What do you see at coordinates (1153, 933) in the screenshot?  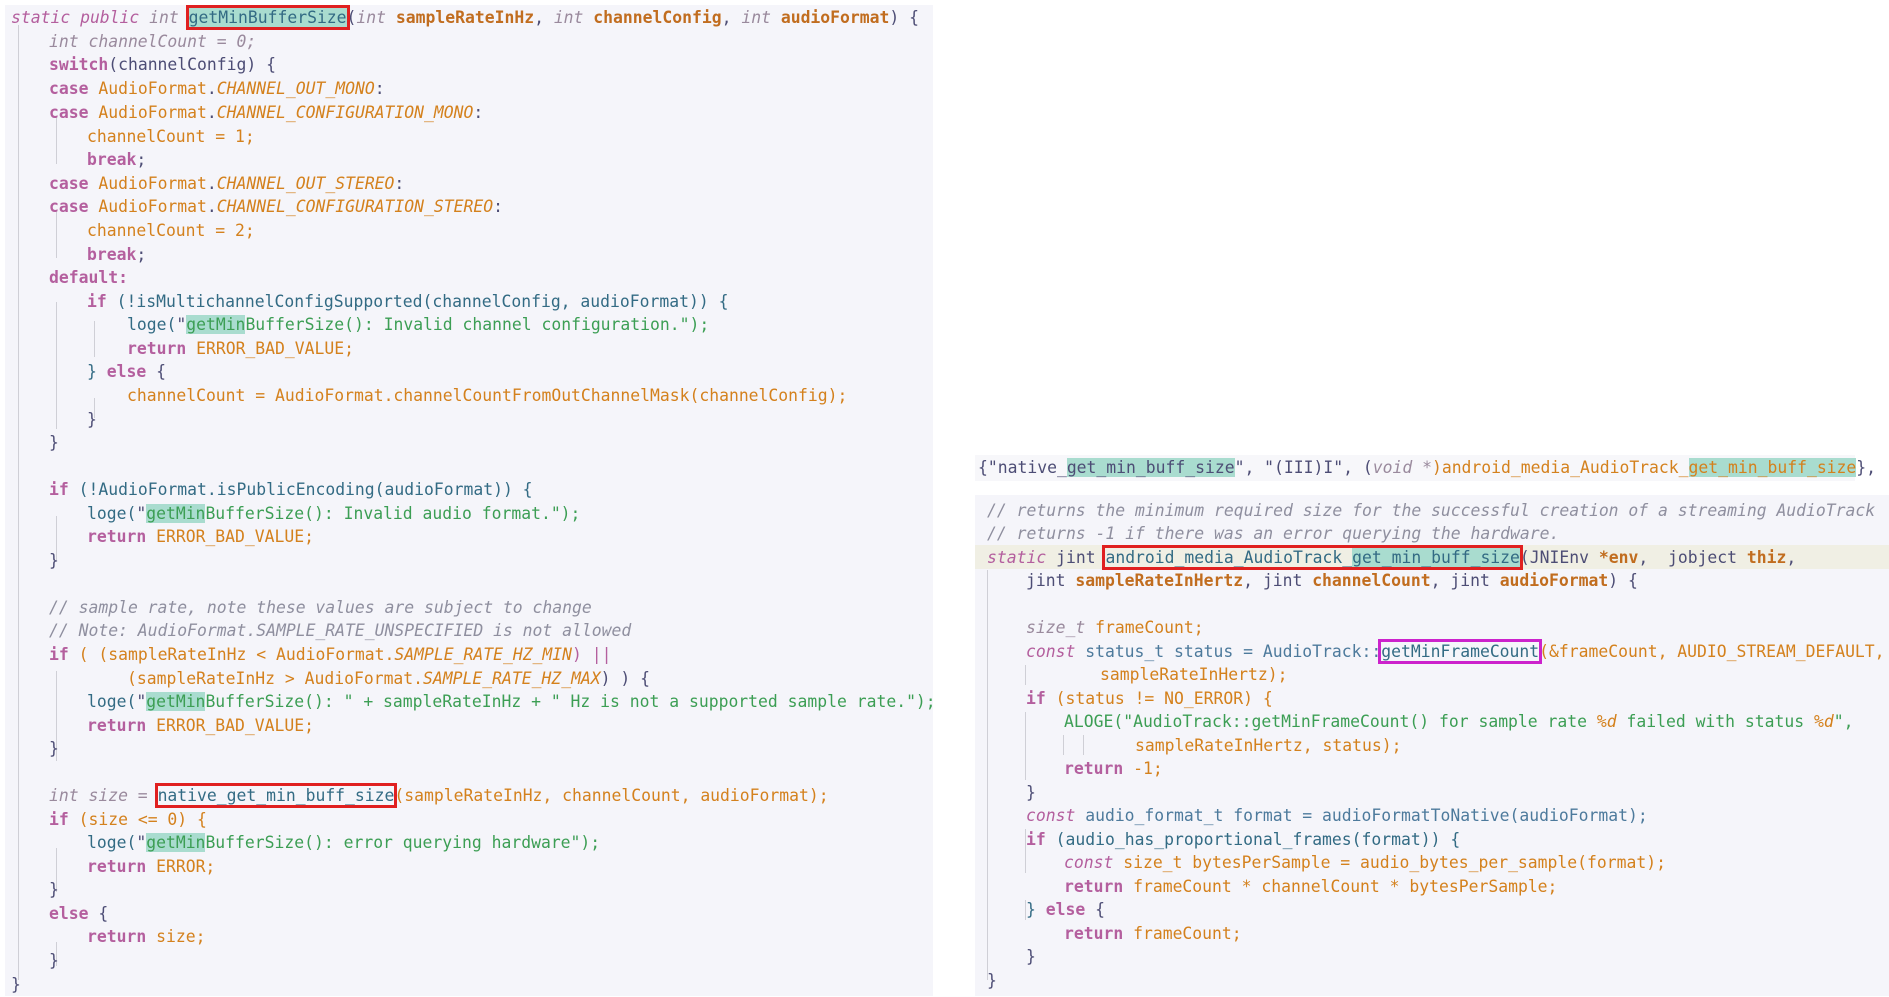 I see `code-line: return frameCount;` at bounding box center [1153, 933].